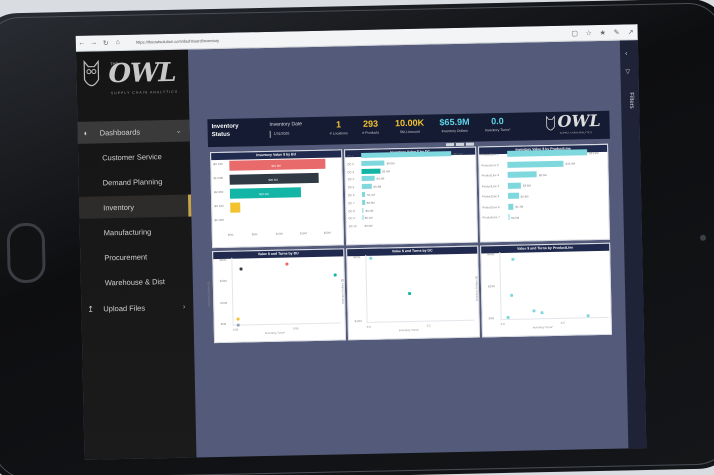  What do you see at coordinates (497, 121) in the screenshot?
I see `kpi-value: 0.0` at bounding box center [497, 121].